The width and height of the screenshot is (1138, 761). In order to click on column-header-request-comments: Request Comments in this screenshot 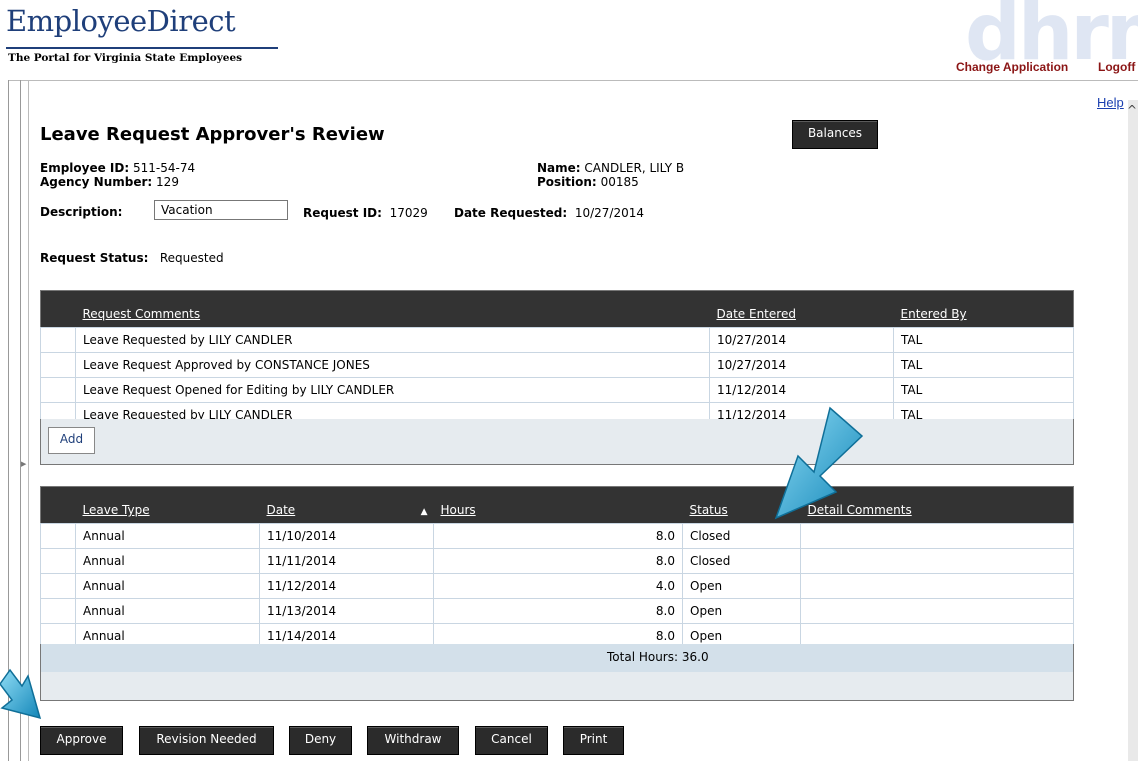, I will do `click(392, 309)`.